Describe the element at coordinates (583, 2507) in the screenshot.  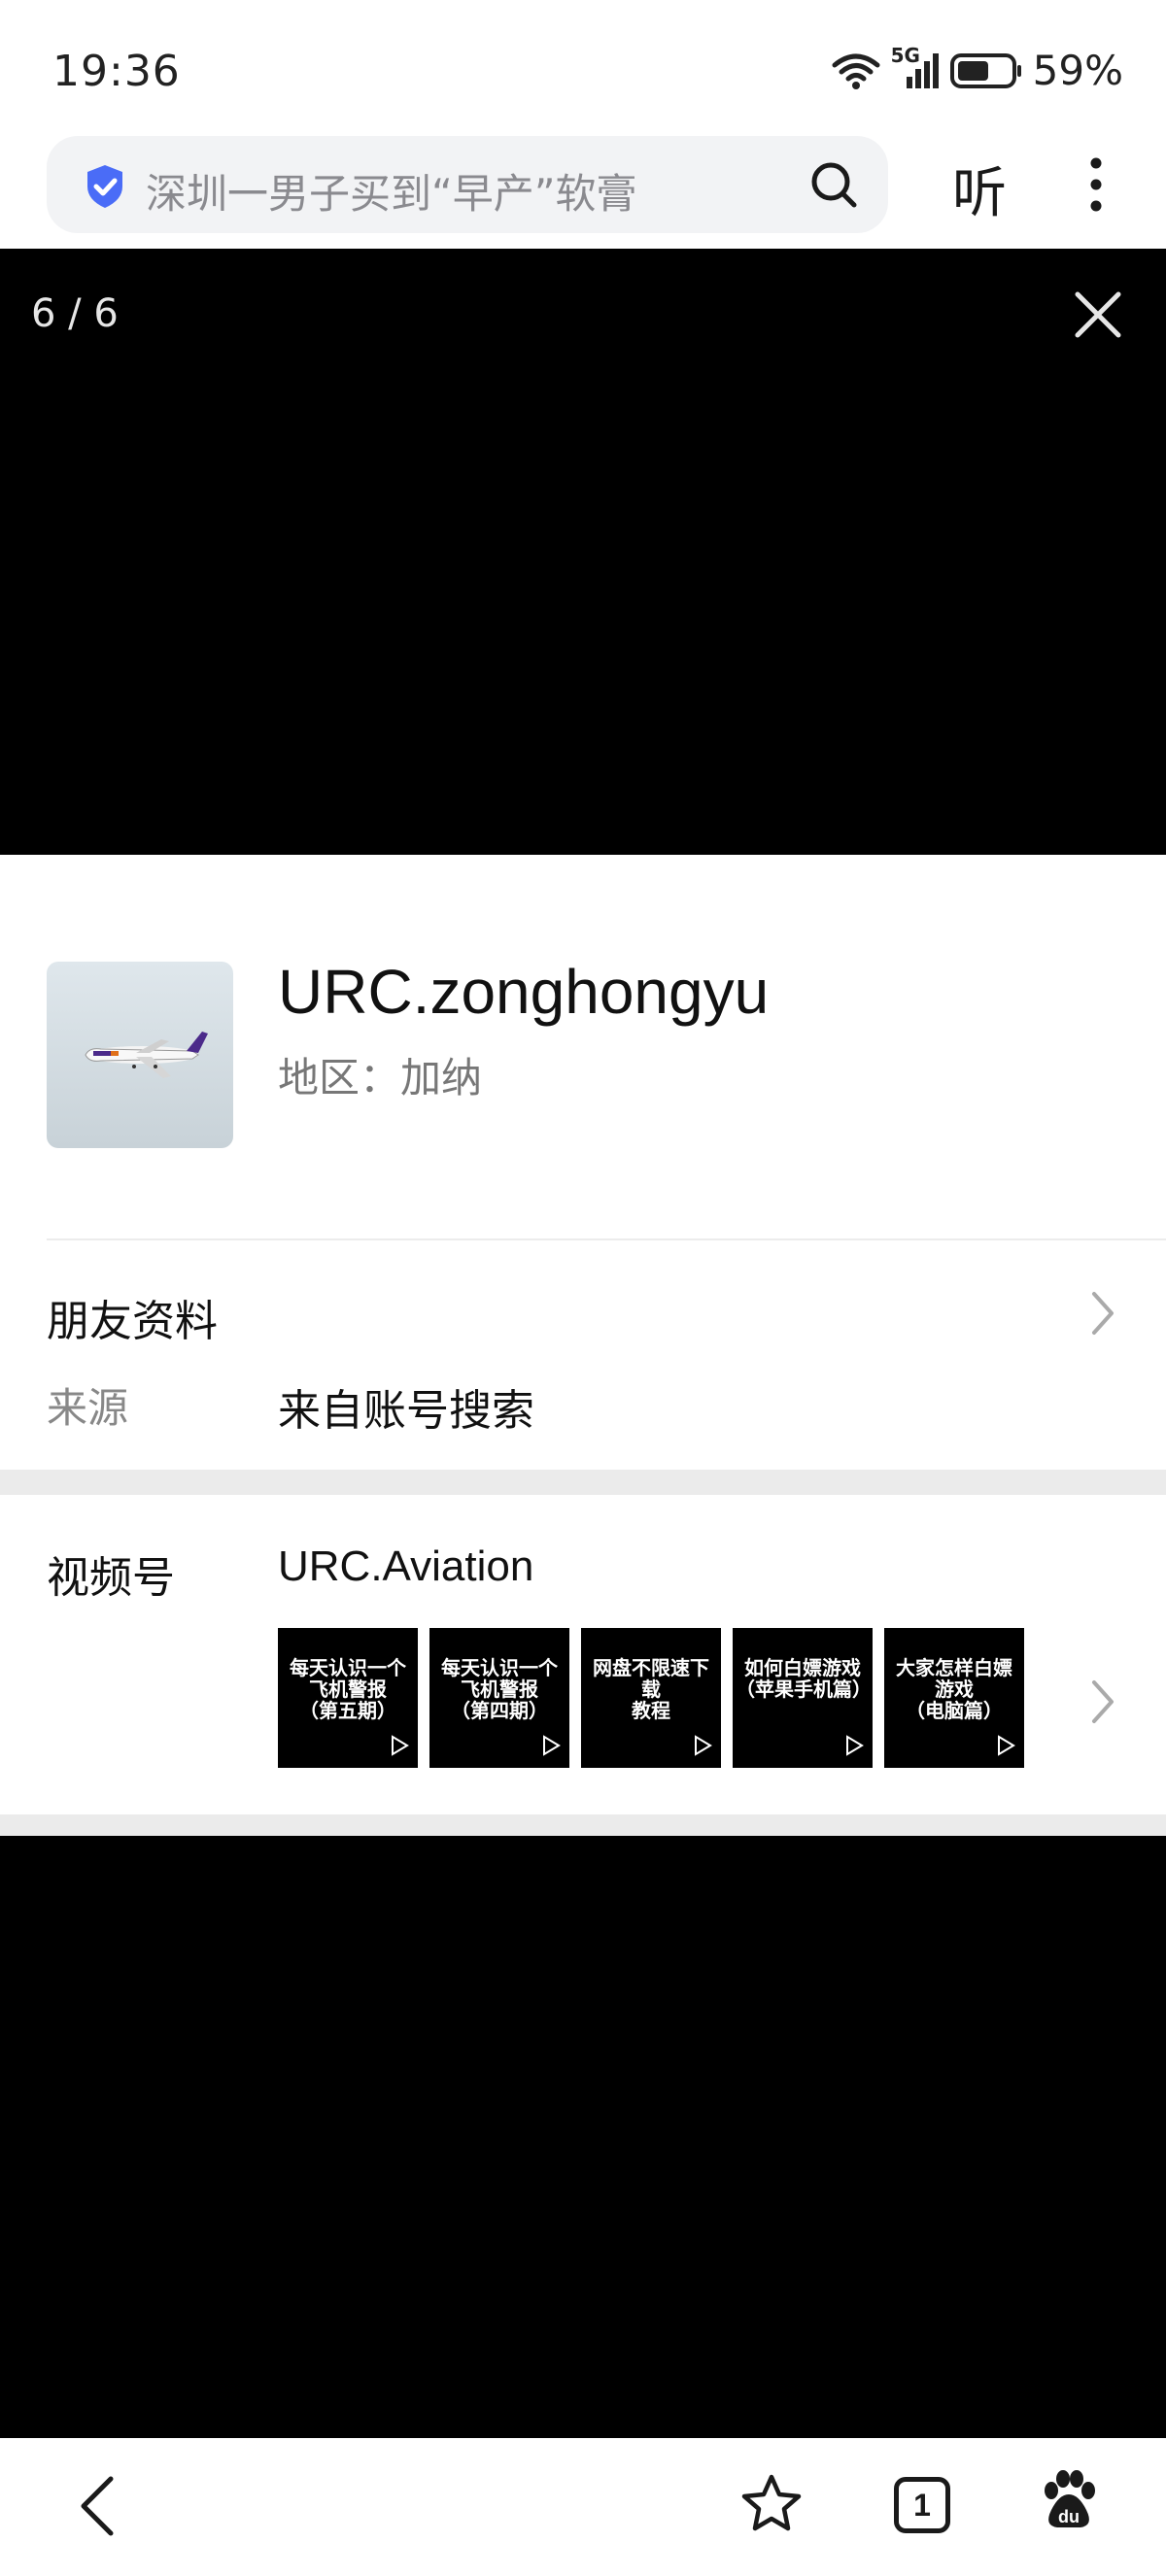
I see `browser-nav-bar: 1 du` at that location.